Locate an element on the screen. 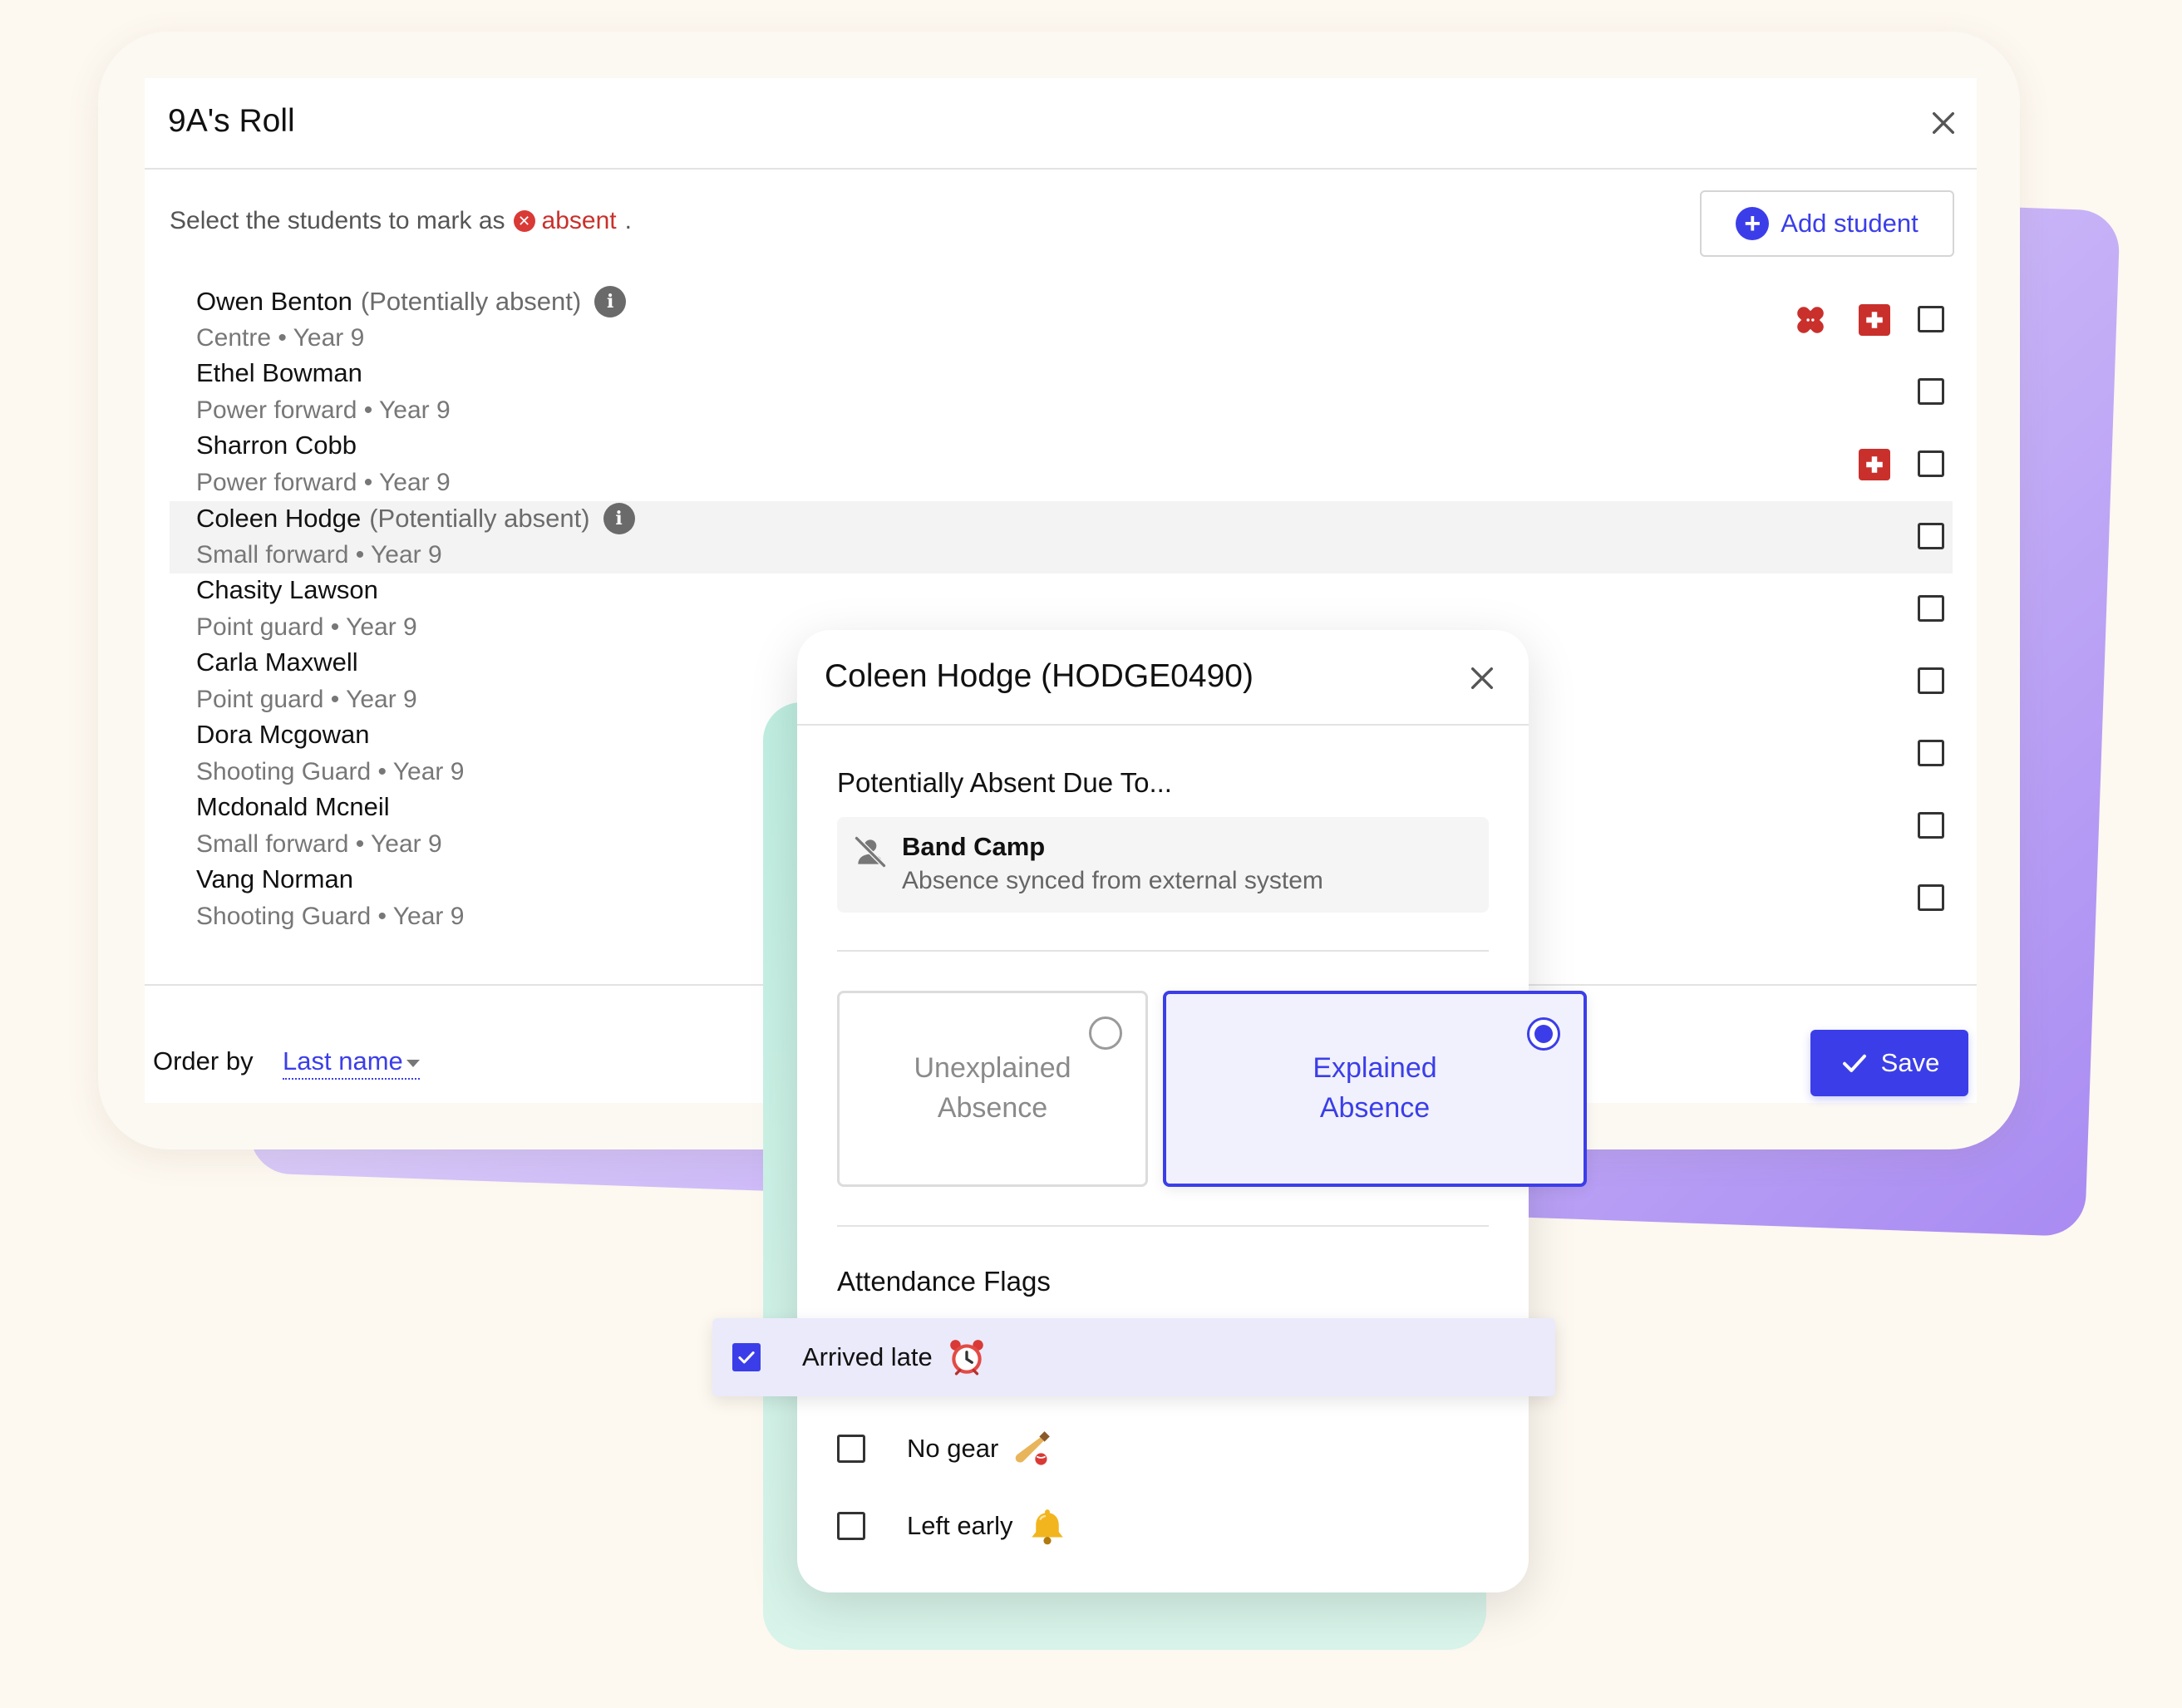 The height and width of the screenshot is (1708, 2182). popup-close-button is located at coordinates (1482, 678).